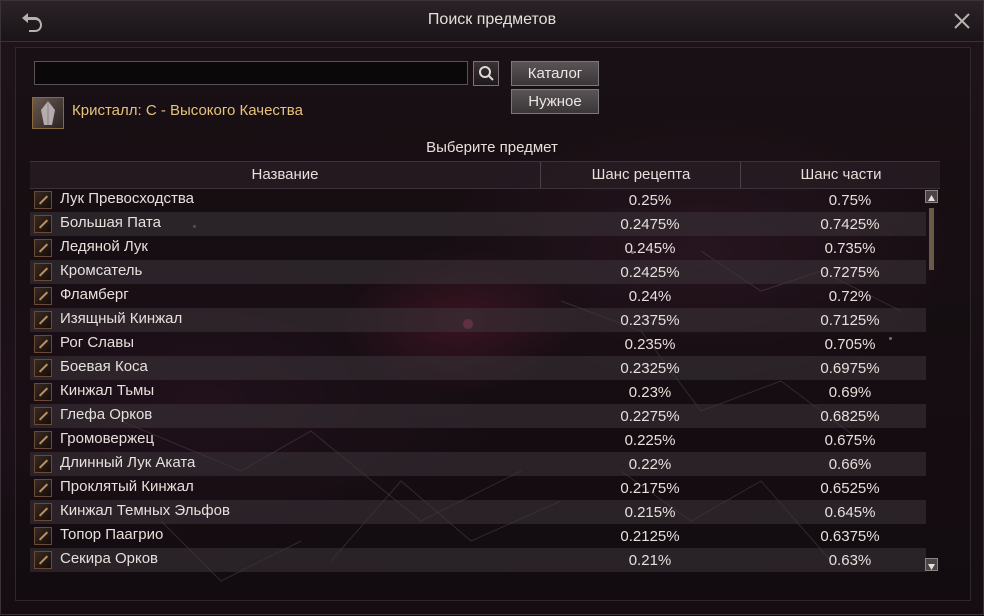  Describe the element at coordinates (650, 488) in the screenshot. I see `row-recipe-chance: 0.2175%` at that location.